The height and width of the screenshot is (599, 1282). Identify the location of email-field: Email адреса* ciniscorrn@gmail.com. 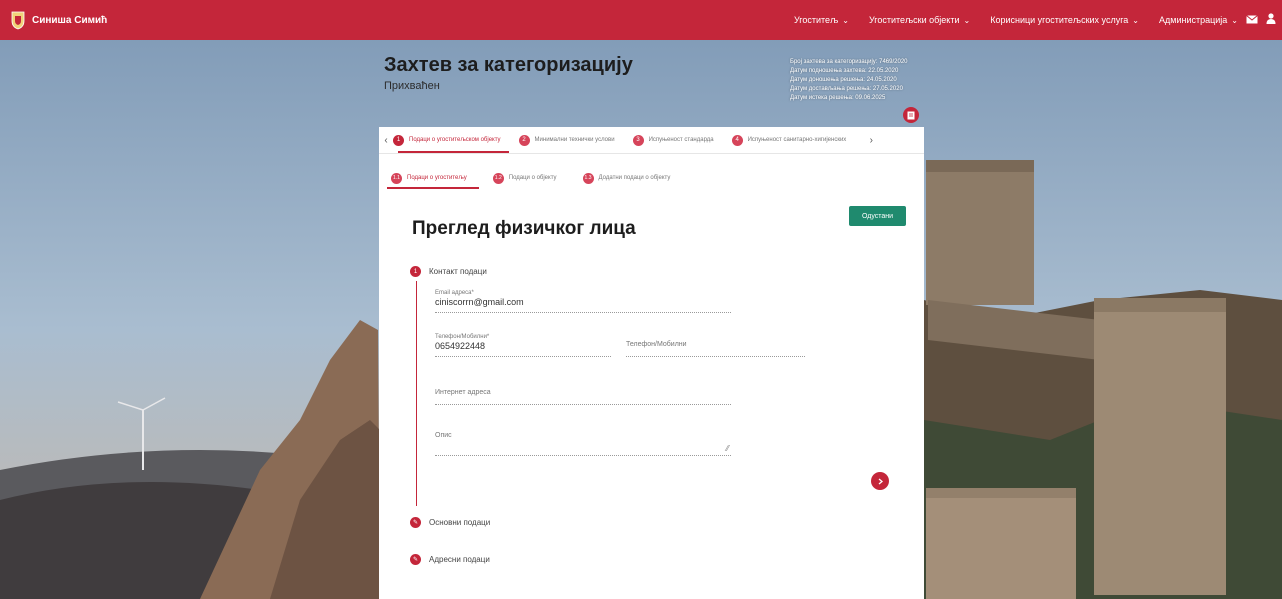
(583, 301).